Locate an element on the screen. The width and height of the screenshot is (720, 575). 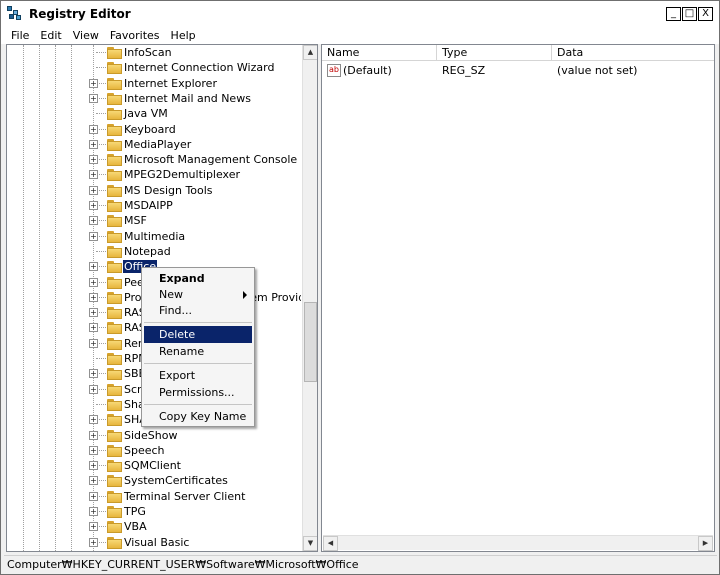
tree-item: + Internet Mail and News is located at coordinates (154, 98).